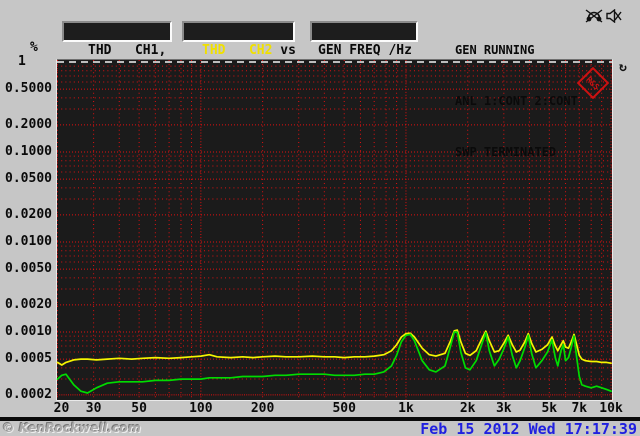 The height and width of the screenshot is (436, 640). What do you see at coordinates (28, 151) in the screenshot?
I see `y-axis-tick-0.1000: 0.1000` at bounding box center [28, 151].